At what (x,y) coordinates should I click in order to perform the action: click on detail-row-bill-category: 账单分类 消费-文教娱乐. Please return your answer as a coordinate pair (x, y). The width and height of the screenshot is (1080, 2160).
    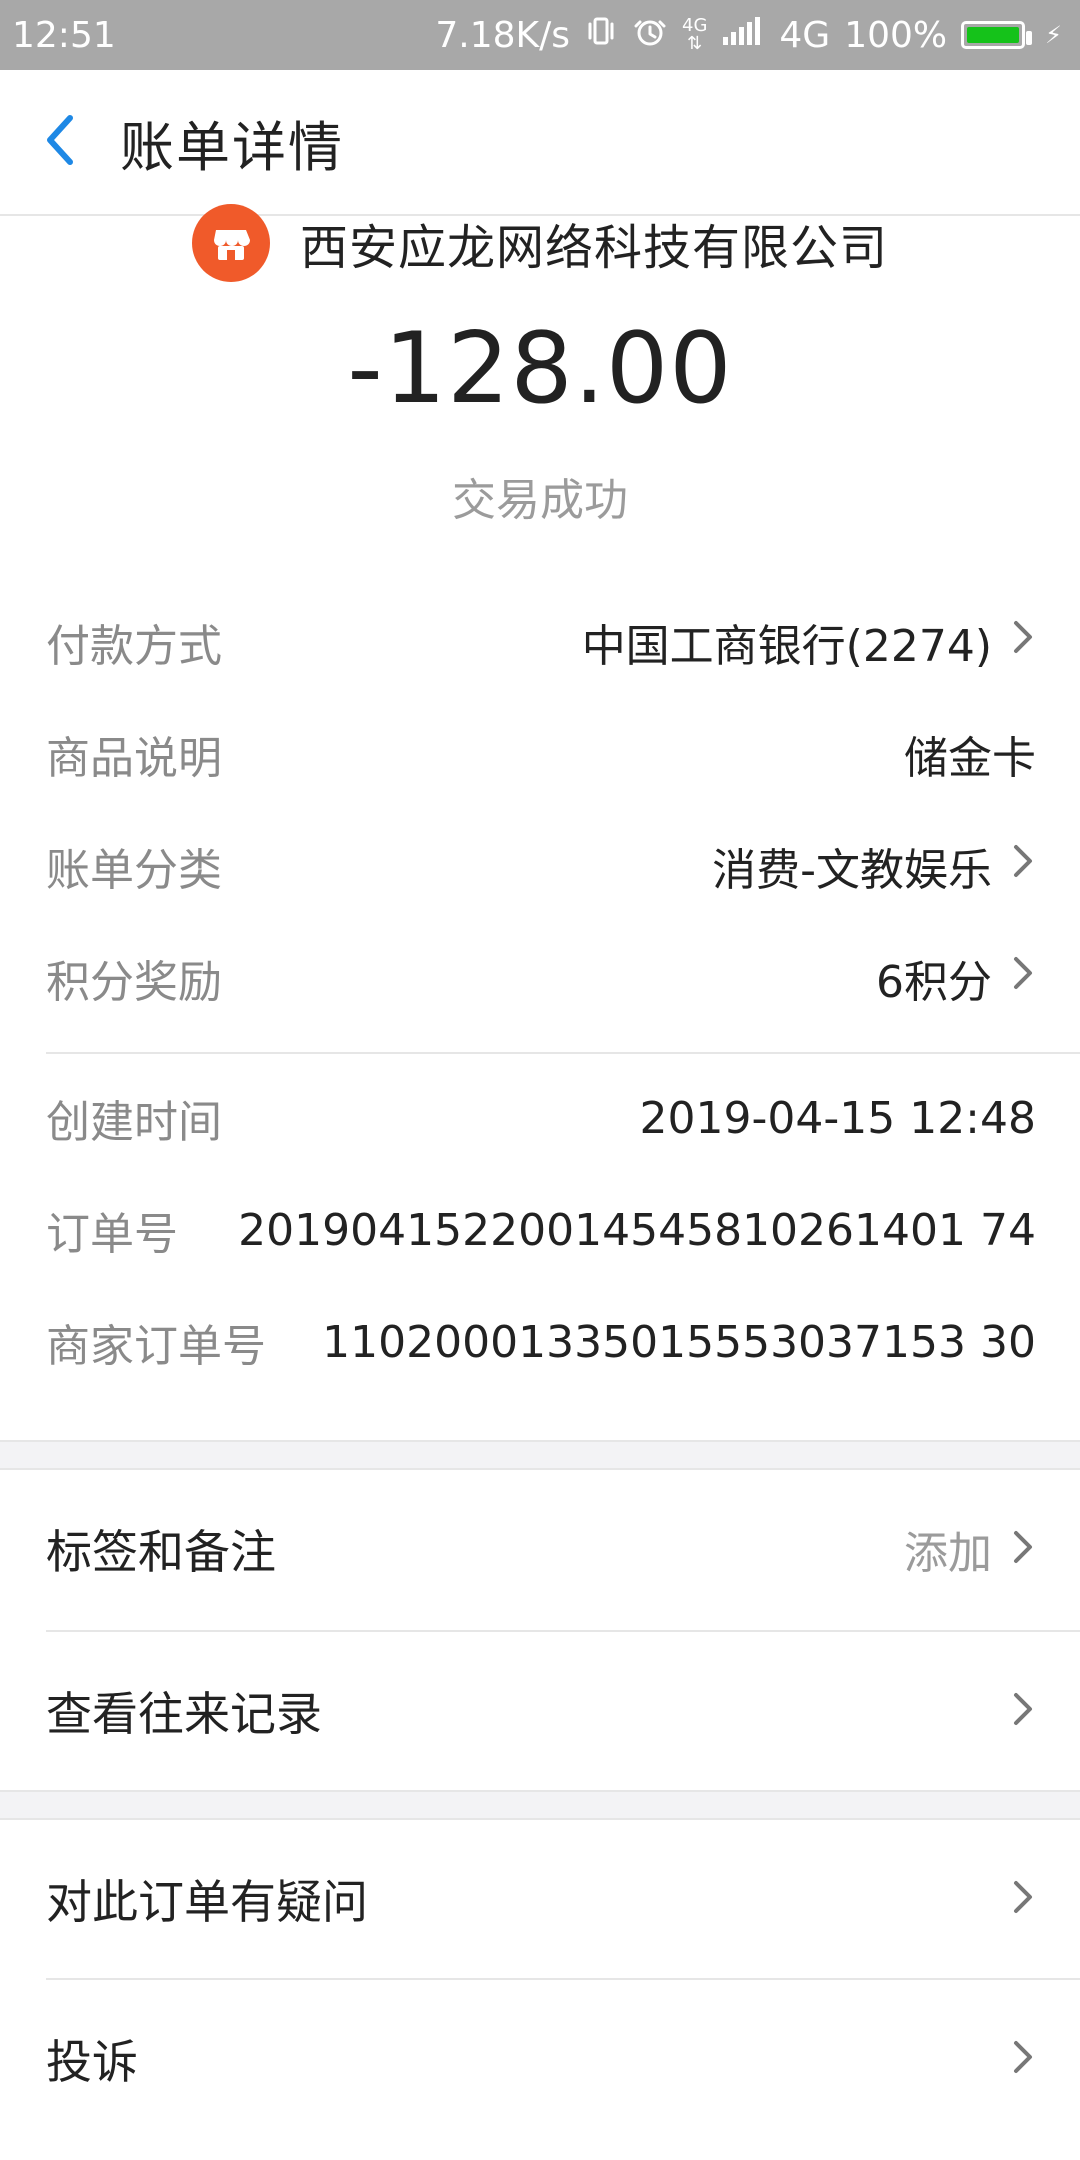
    Looking at the image, I should click on (540, 866).